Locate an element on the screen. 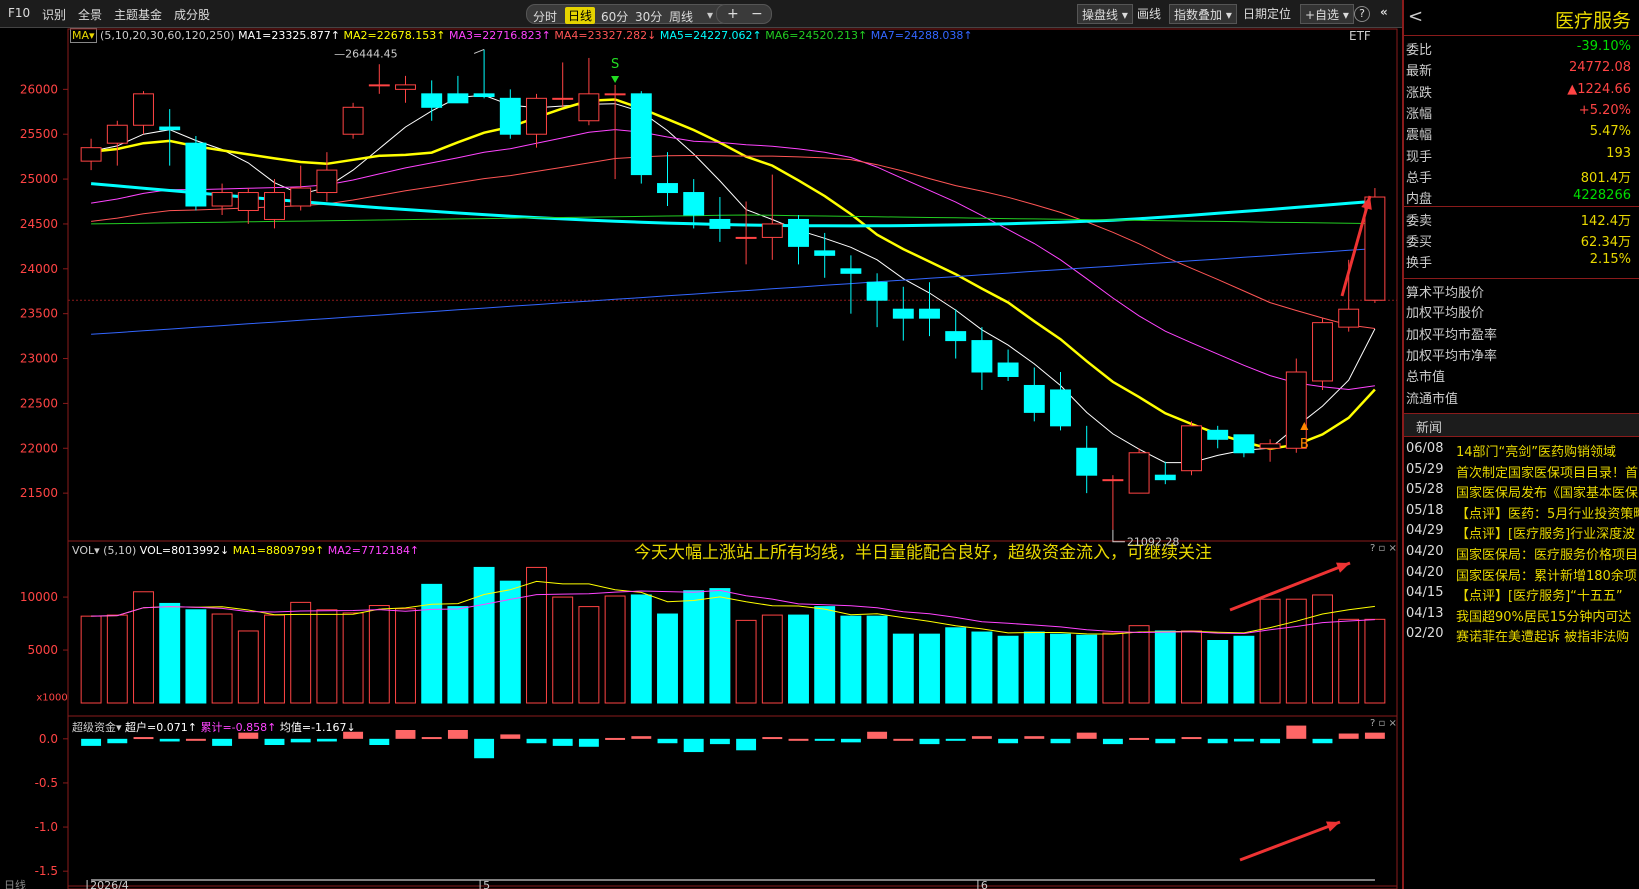 This screenshot has height=889, width=1639. quote-row: 现手 193 is located at coordinates (1521, 154).